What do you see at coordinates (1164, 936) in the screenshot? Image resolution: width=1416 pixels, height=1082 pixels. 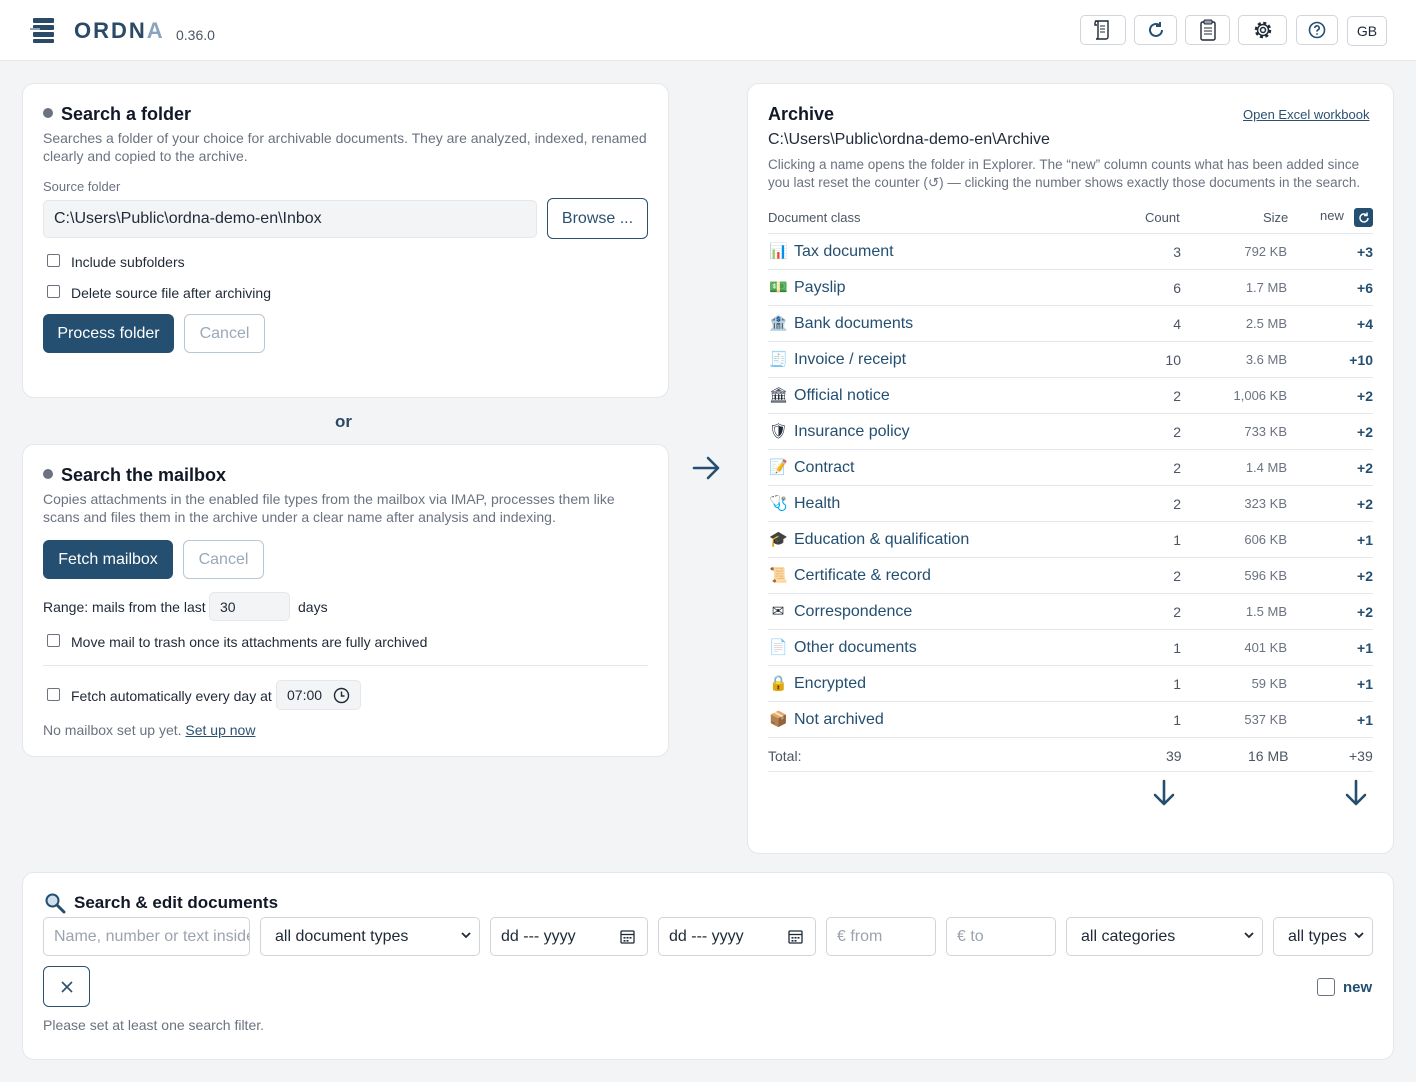 I see `category-select: all categories` at bounding box center [1164, 936].